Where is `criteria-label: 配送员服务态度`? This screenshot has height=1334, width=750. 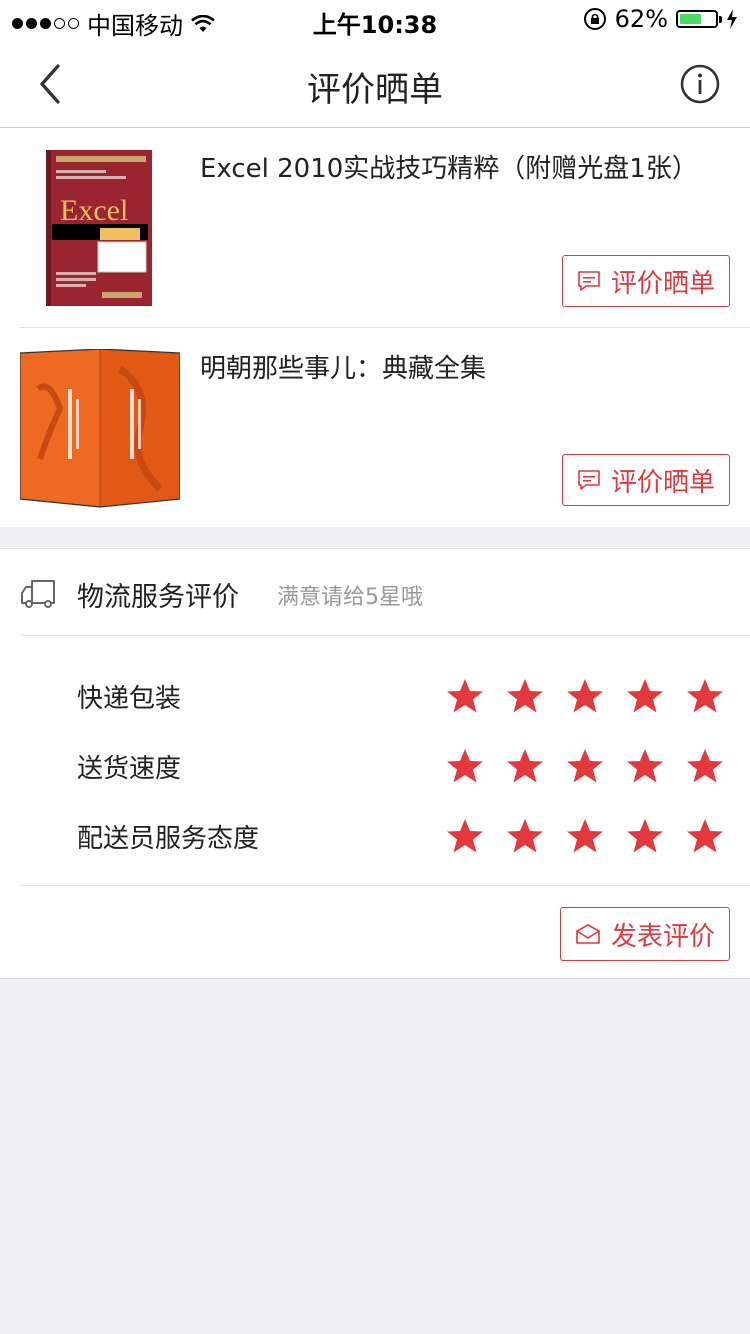
criteria-label: 配送员服务态度 is located at coordinates (168, 839).